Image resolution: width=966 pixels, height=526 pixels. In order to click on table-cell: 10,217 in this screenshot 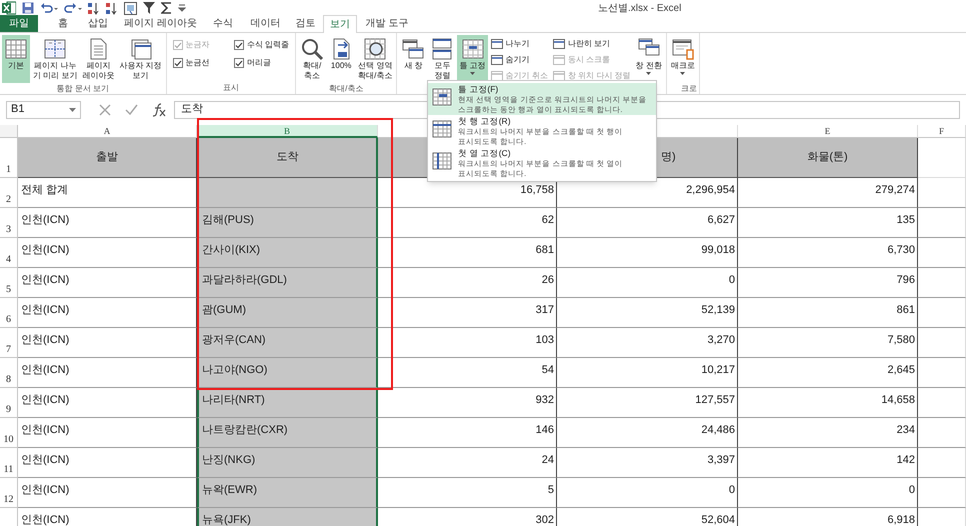, I will do `click(647, 373)`.